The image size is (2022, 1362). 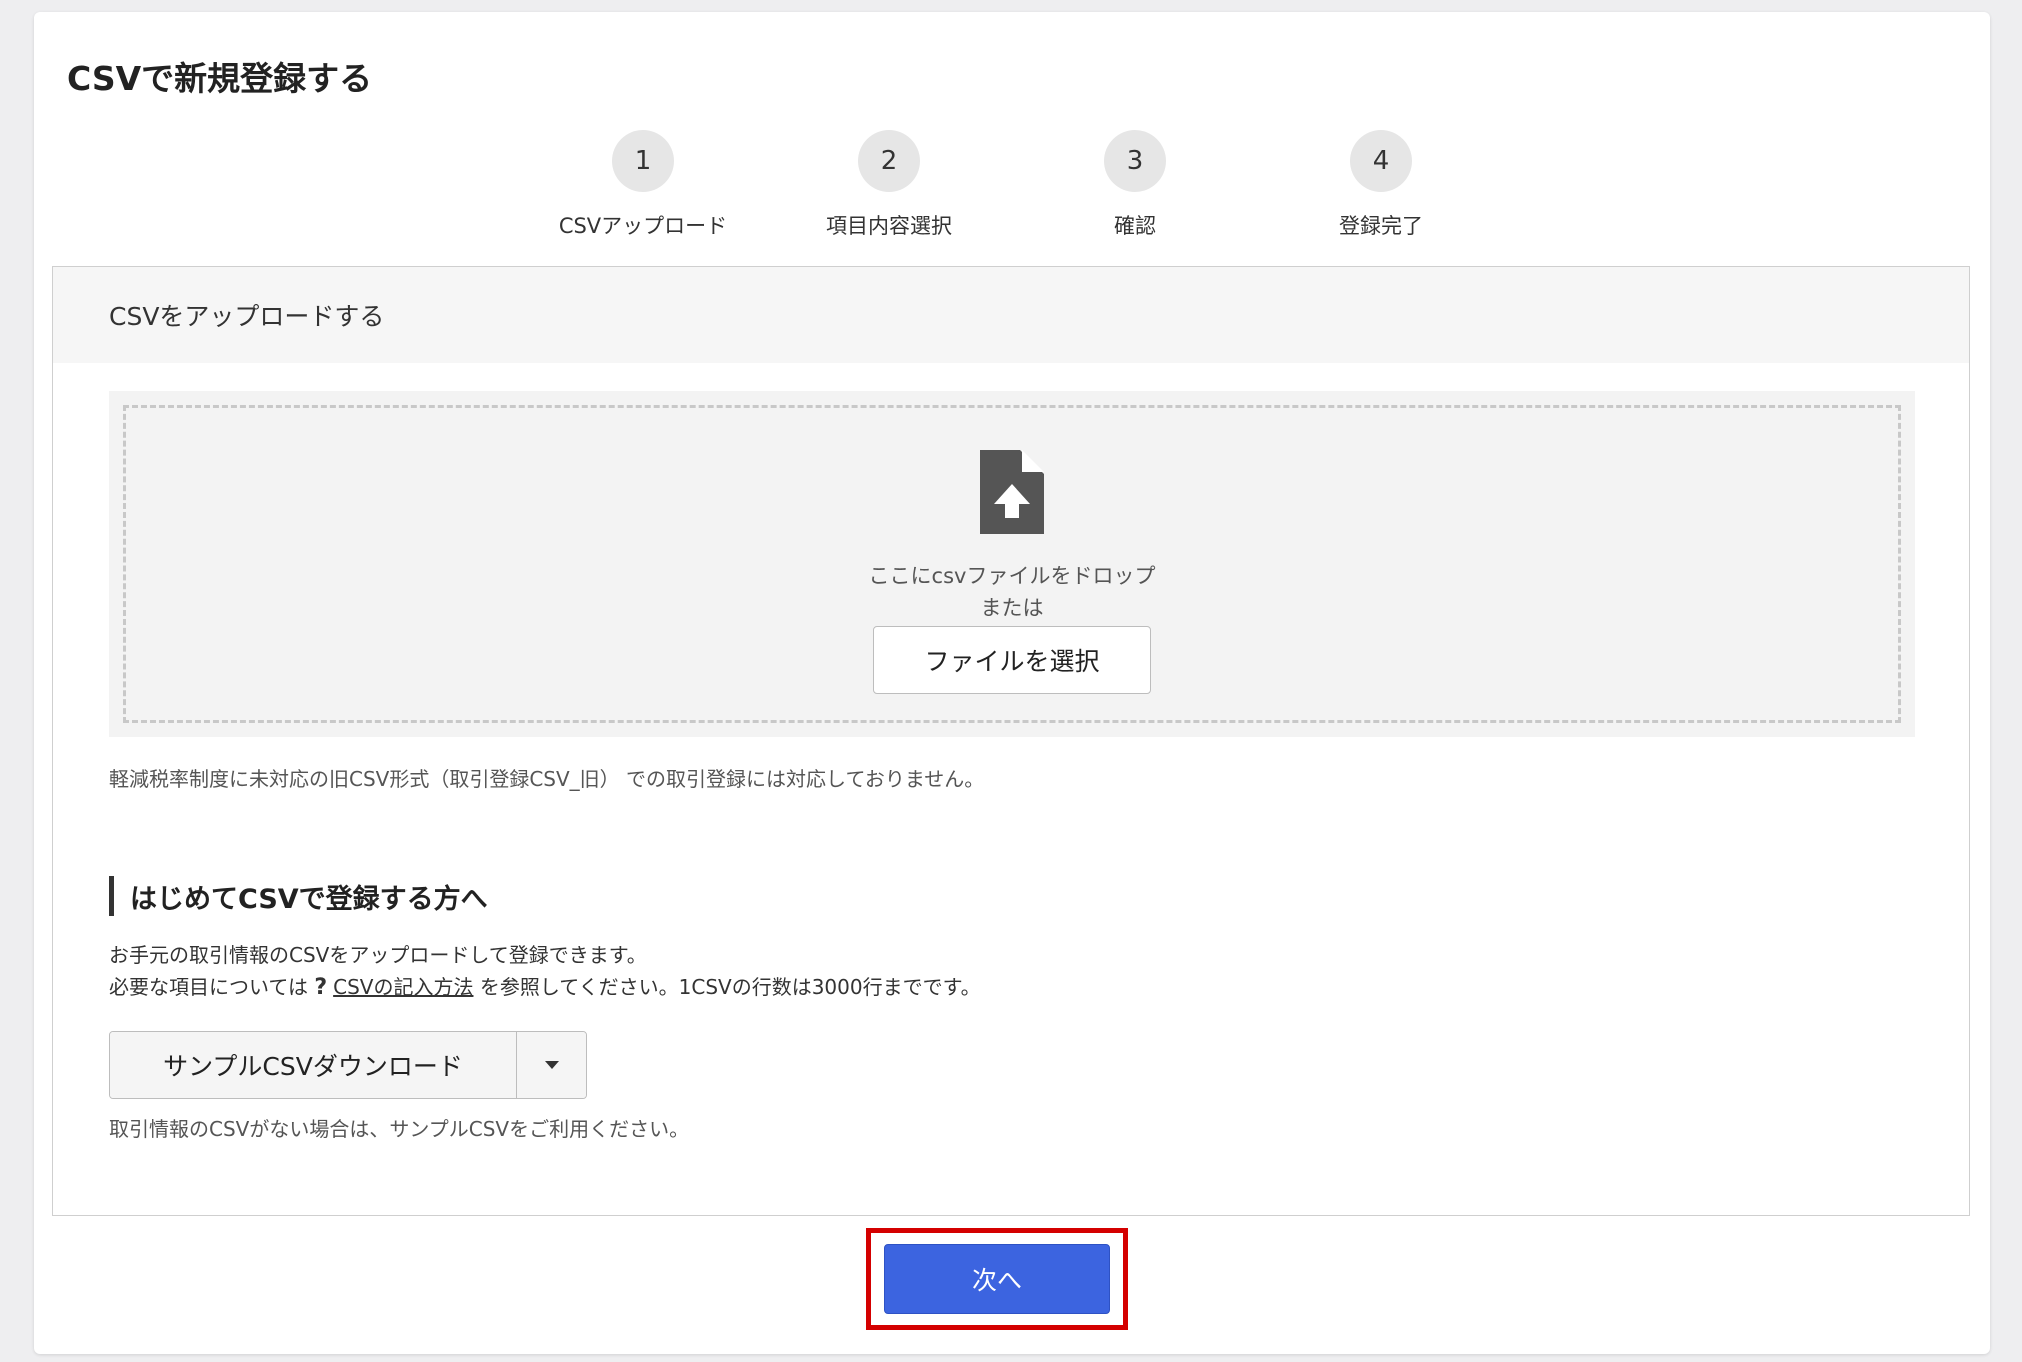 What do you see at coordinates (313, 1065) in the screenshot?
I see `sample-csv-download-button: サンプルCSVダウンロード` at bounding box center [313, 1065].